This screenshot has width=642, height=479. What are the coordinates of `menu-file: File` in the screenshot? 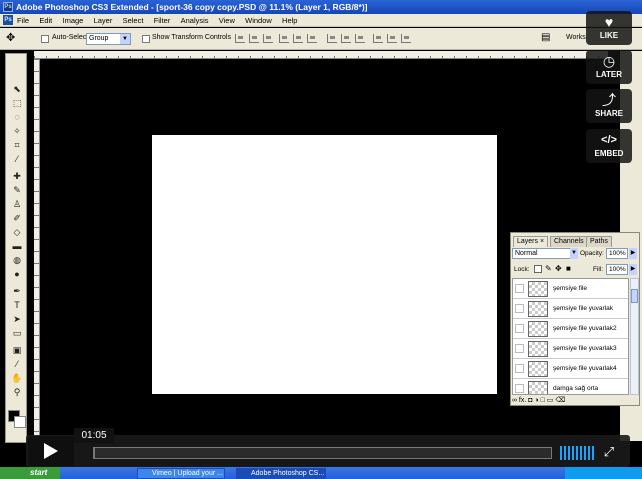 It's located at (23, 20).